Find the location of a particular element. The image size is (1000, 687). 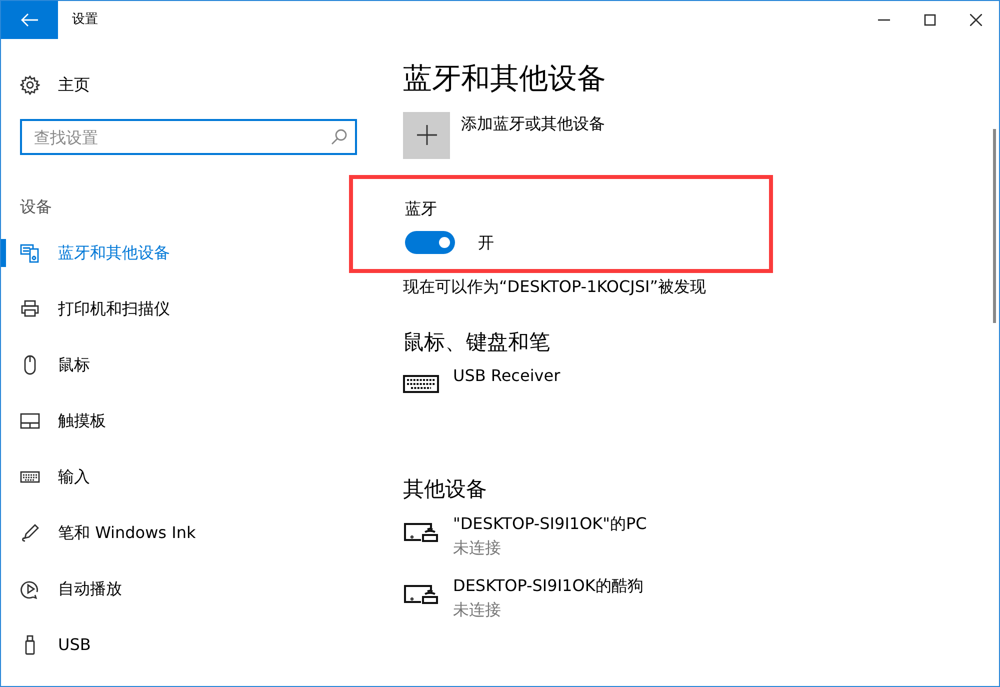

discoverable-text: 现在可以作为“DESKTOP-1KOCJSI”被发现 is located at coordinates (555, 287).